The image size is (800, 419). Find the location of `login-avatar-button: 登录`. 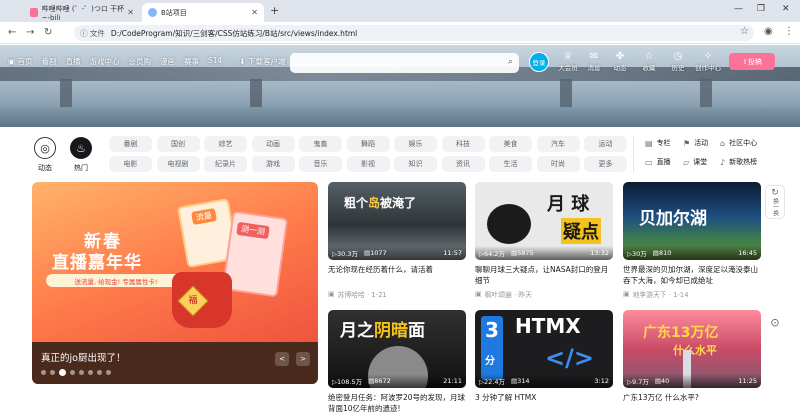

login-avatar-button: 登录 is located at coordinates (539, 62).